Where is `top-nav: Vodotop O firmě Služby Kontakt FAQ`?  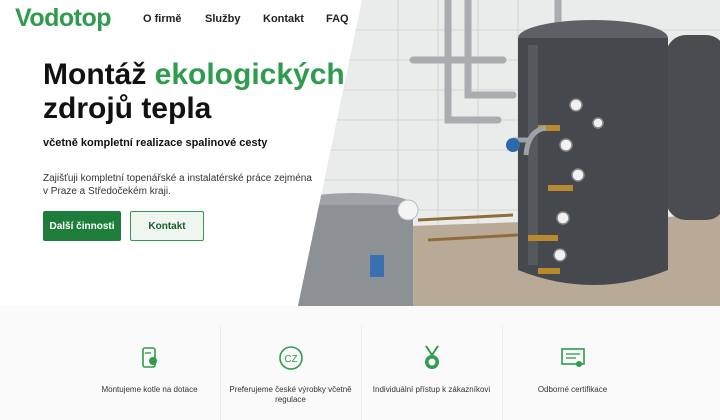 top-nav: Vodotop O firmě Služby Kontakt FAQ is located at coordinates (210, 19).